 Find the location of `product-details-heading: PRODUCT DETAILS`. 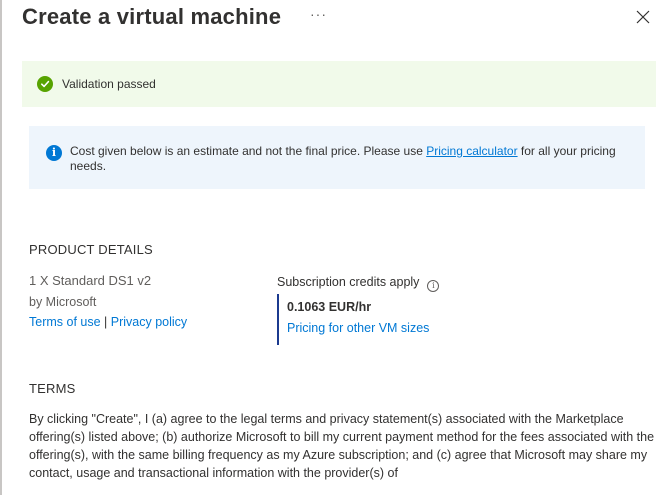

product-details-heading: PRODUCT DETAILS is located at coordinates (91, 249).